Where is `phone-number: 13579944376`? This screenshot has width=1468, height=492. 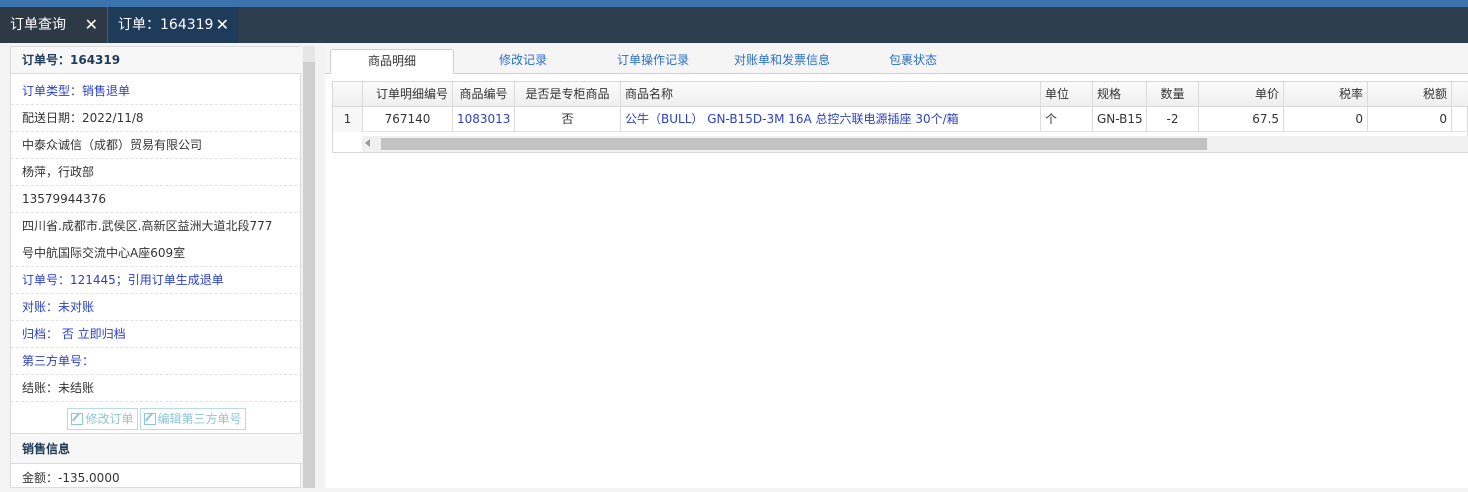 phone-number: 13579944376 is located at coordinates (156, 199).